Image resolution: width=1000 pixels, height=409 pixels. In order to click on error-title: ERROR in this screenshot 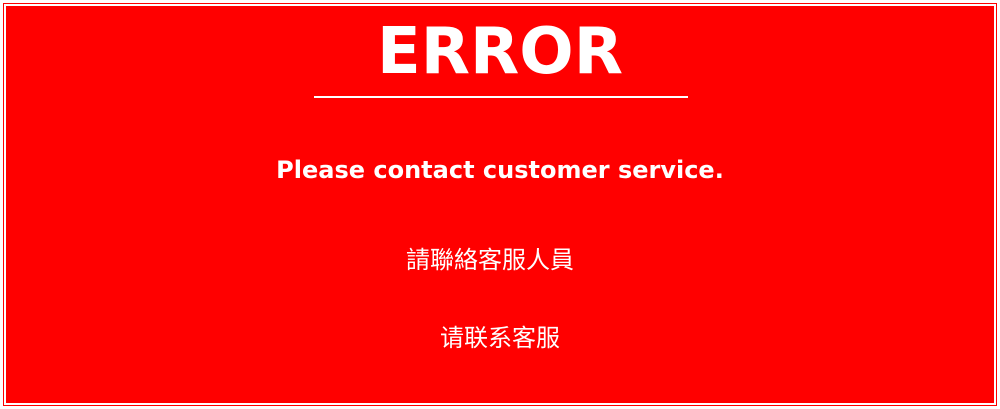, I will do `click(500, 52)`.